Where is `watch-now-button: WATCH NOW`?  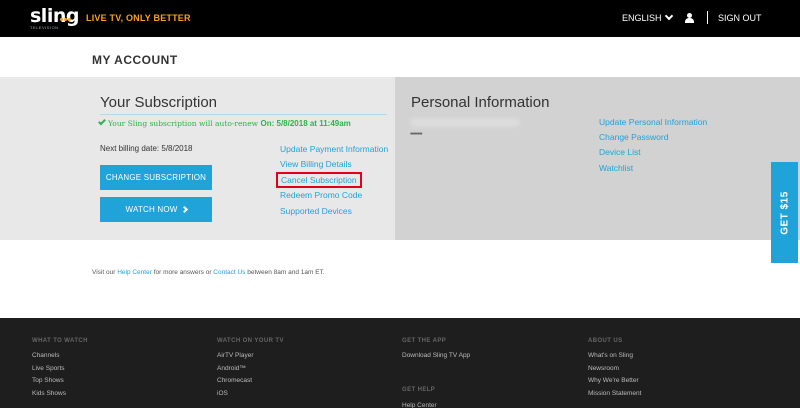 watch-now-button: WATCH NOW is located at coordinates (156, 209).